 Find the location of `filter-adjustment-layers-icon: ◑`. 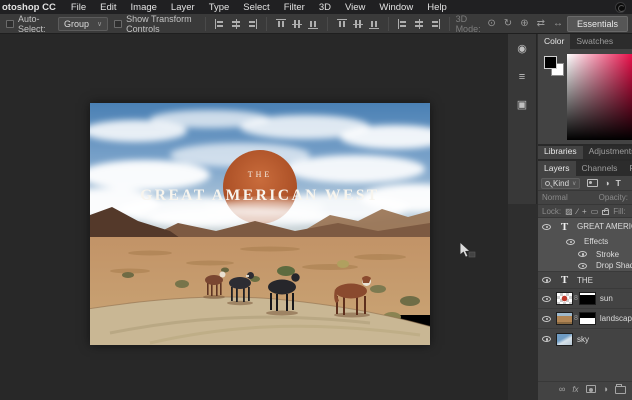

filter-adjustment-layers-icon: ◑ is located at coordinates (606, 183).